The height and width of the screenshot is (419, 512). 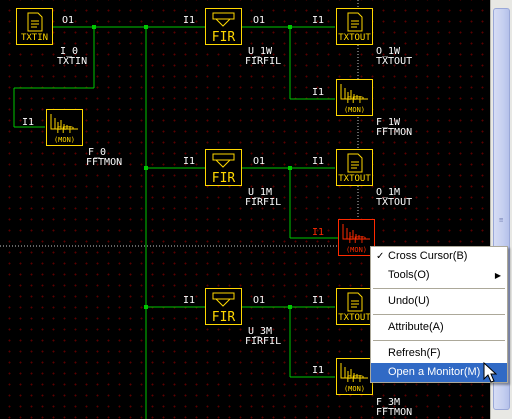 I want to click on menu-item-cross-cursor: ✓ Cross Cursor(B), so click(x=439, y=256).